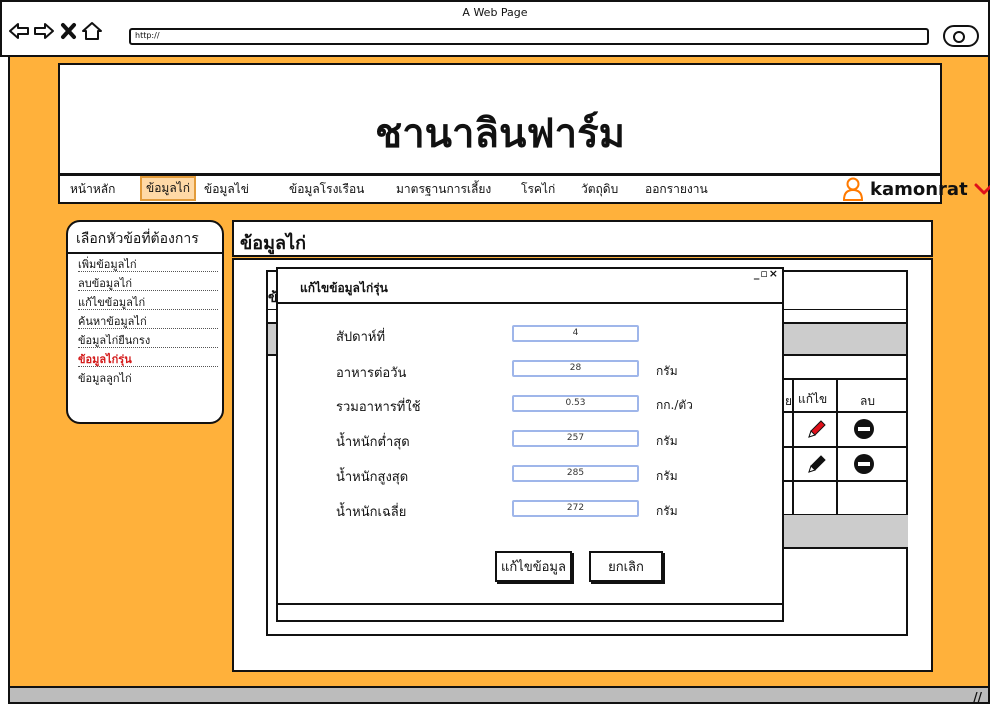 The height and width of the screenshot is (704, 990). What do you see at coordinates (667, 476) in the screenshot?
I see `field-unit-max-weight: กรัม` at bounding box center [667, 476].